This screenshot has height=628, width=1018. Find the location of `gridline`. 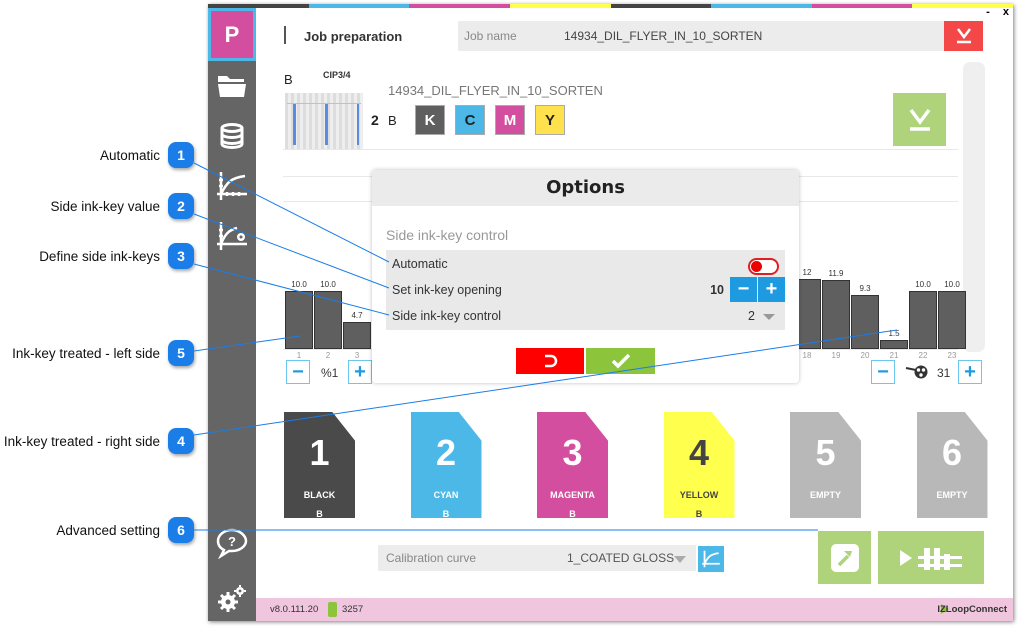

gridline is located at coordinates (620, 149).